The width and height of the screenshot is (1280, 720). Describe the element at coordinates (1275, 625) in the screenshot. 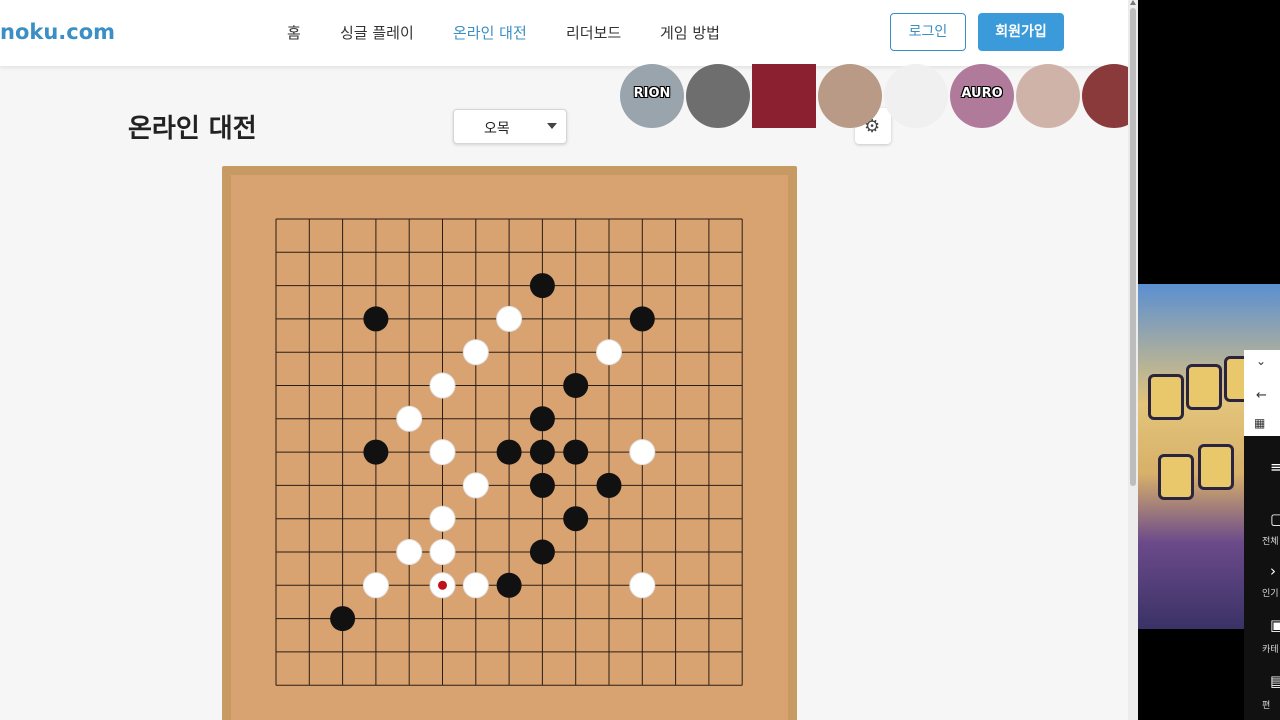

I see `category-icon: ▣` at that location.